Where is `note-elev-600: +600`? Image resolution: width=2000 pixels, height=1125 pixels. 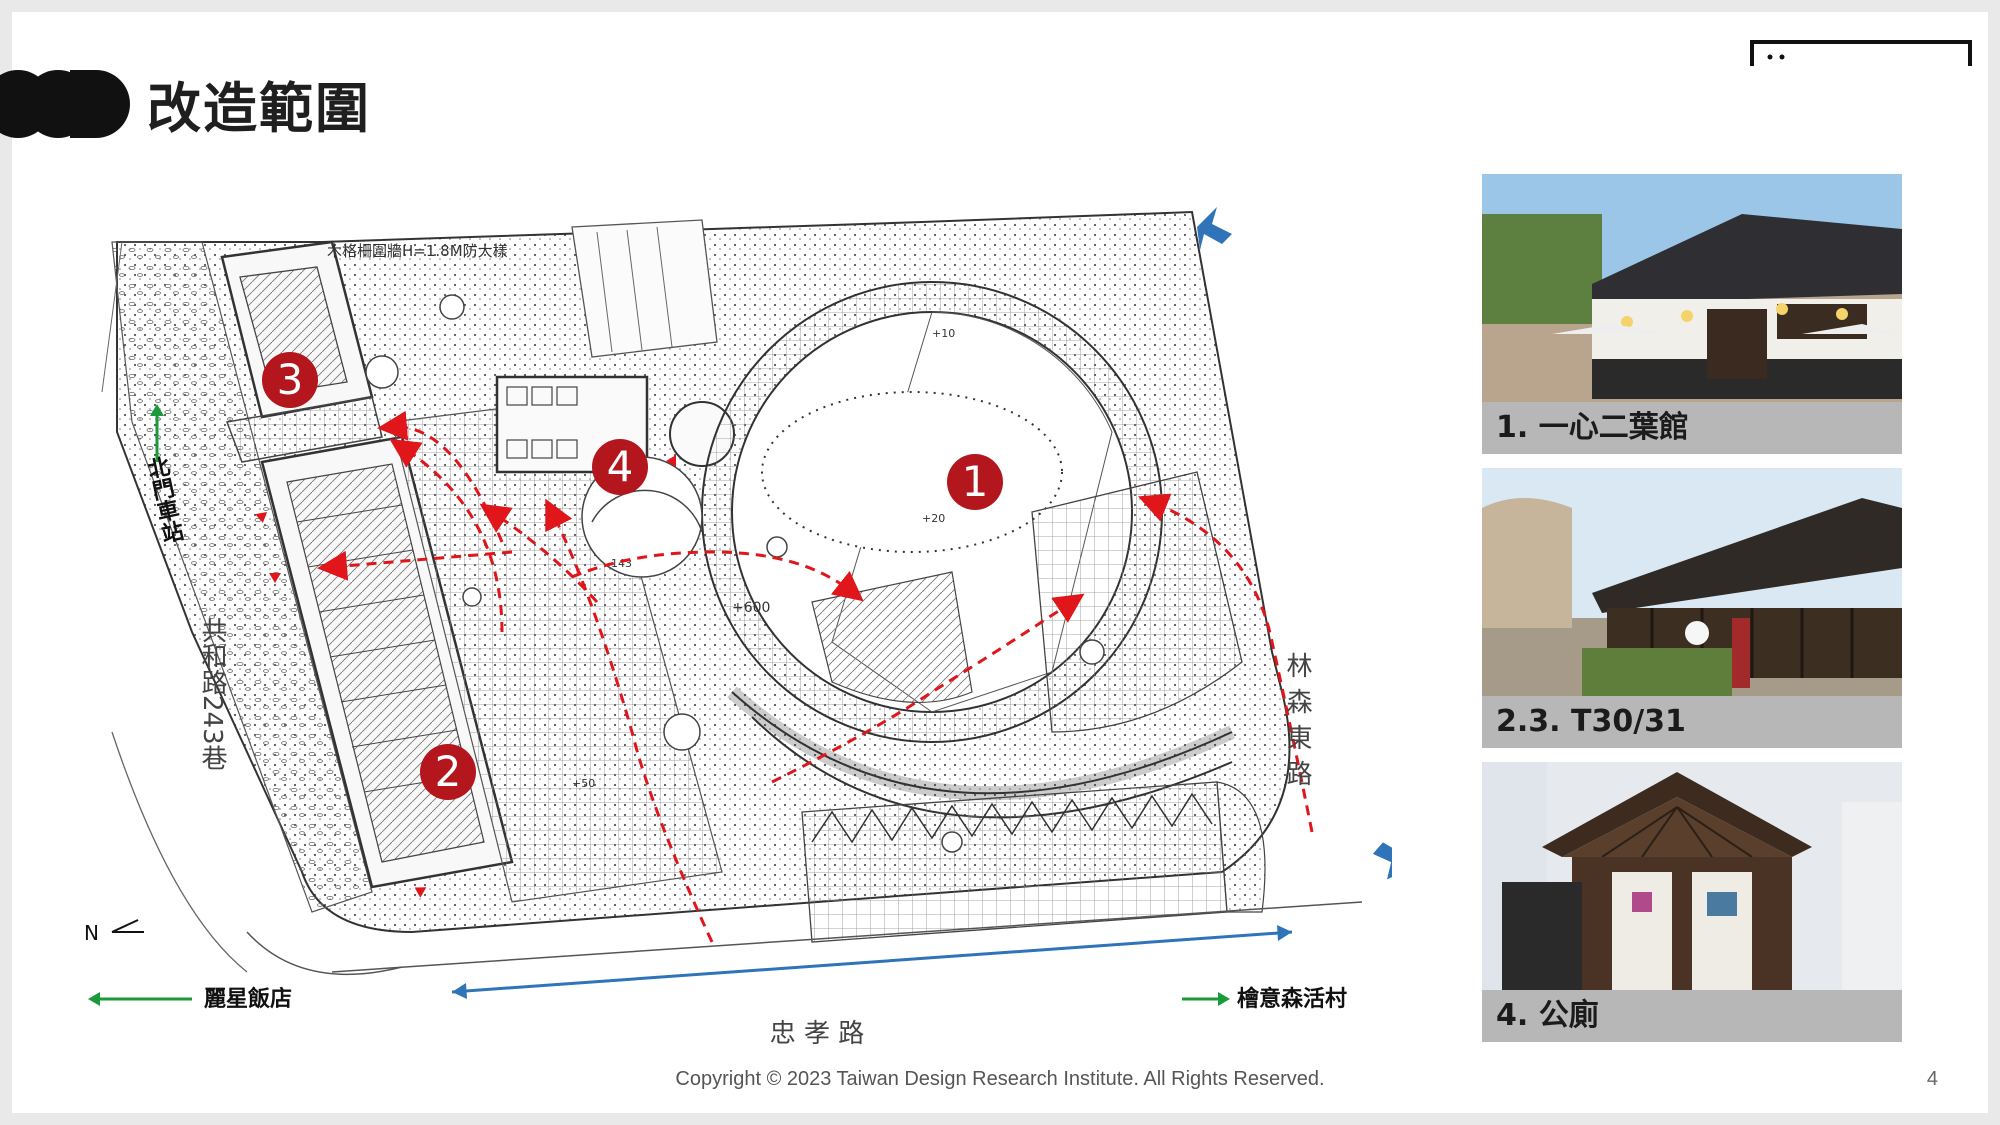 note-elev-600: +600 is located at coordinates (751, 608).